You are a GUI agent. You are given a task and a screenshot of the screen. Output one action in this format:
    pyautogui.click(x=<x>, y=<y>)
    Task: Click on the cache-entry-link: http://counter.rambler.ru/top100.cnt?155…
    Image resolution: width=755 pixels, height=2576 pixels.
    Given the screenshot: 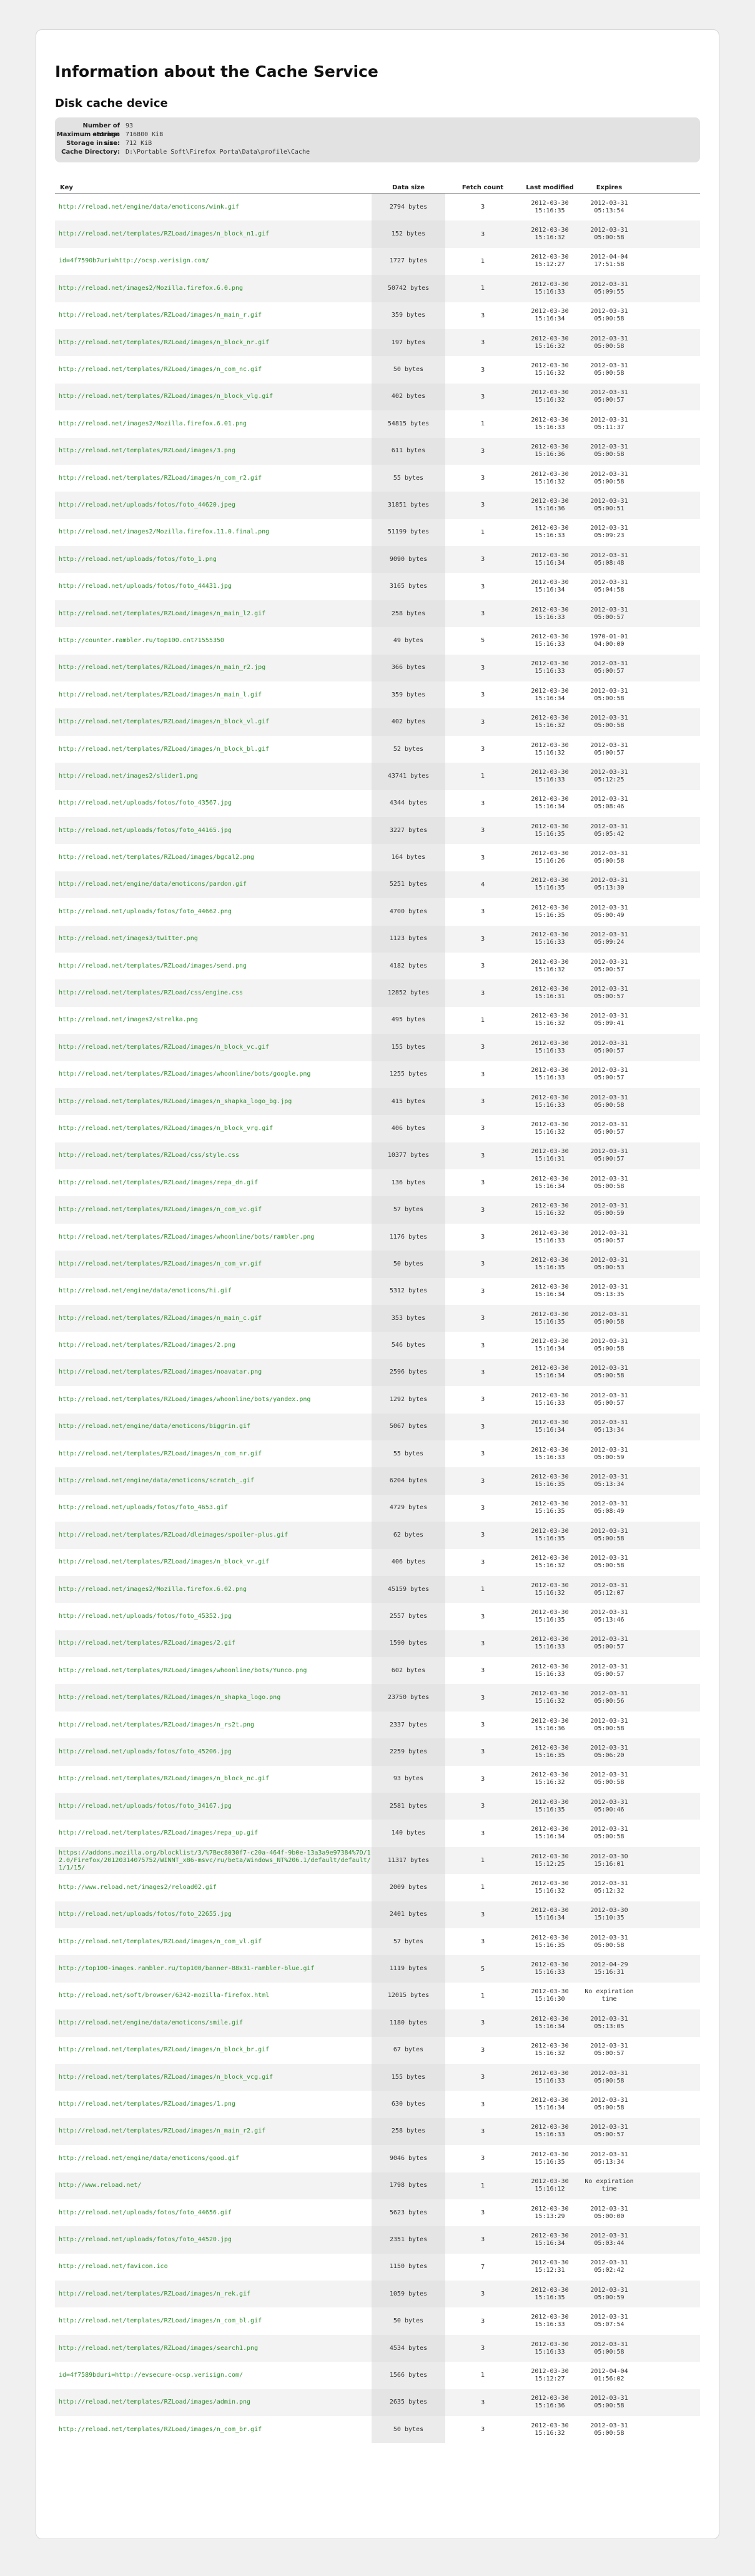 What is the action you would take?
    pyautogui.click(x=141, y=640)
    